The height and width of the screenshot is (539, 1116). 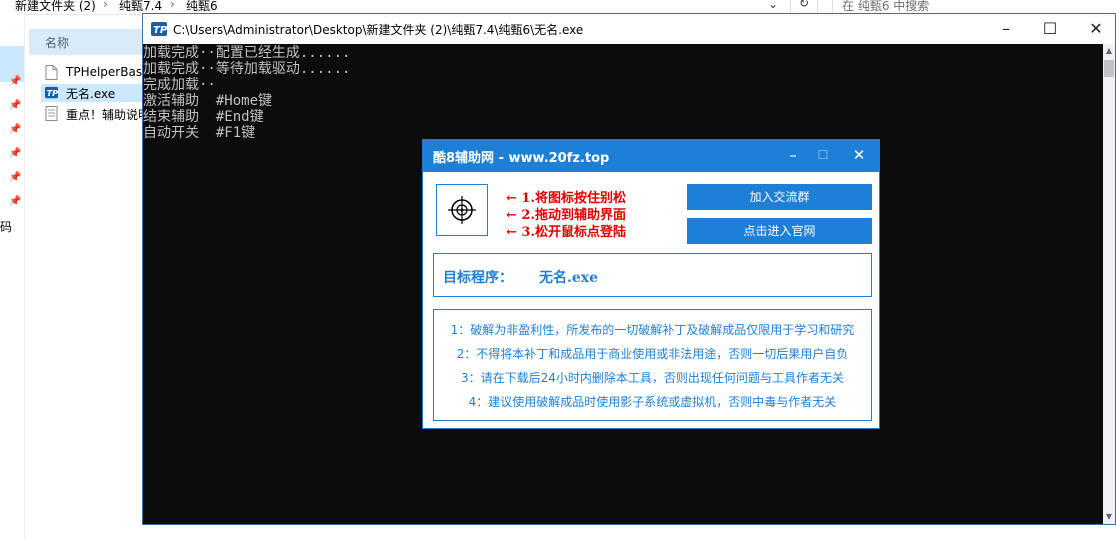 I want to click on disclaimer-line: 2：不得将本补丁和成品用于商业使用或非法用途，否则一切后果用户自负, so click(x=652, y=354).